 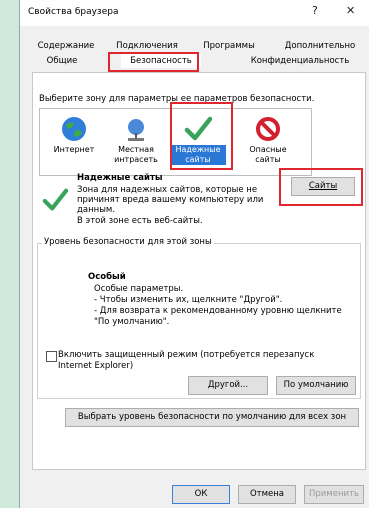 What do you see at coordinates (201, 136) in the screenshot?
I see `trusted-zone-highlight` at bounding box center [201, 136].